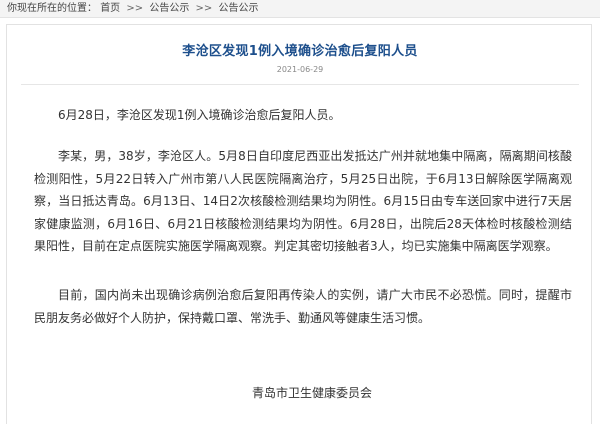 The width and height of the screenshot is (600, 424). I want to click on breadcrumb-link-notices: 公告公示, so click(169, 8).